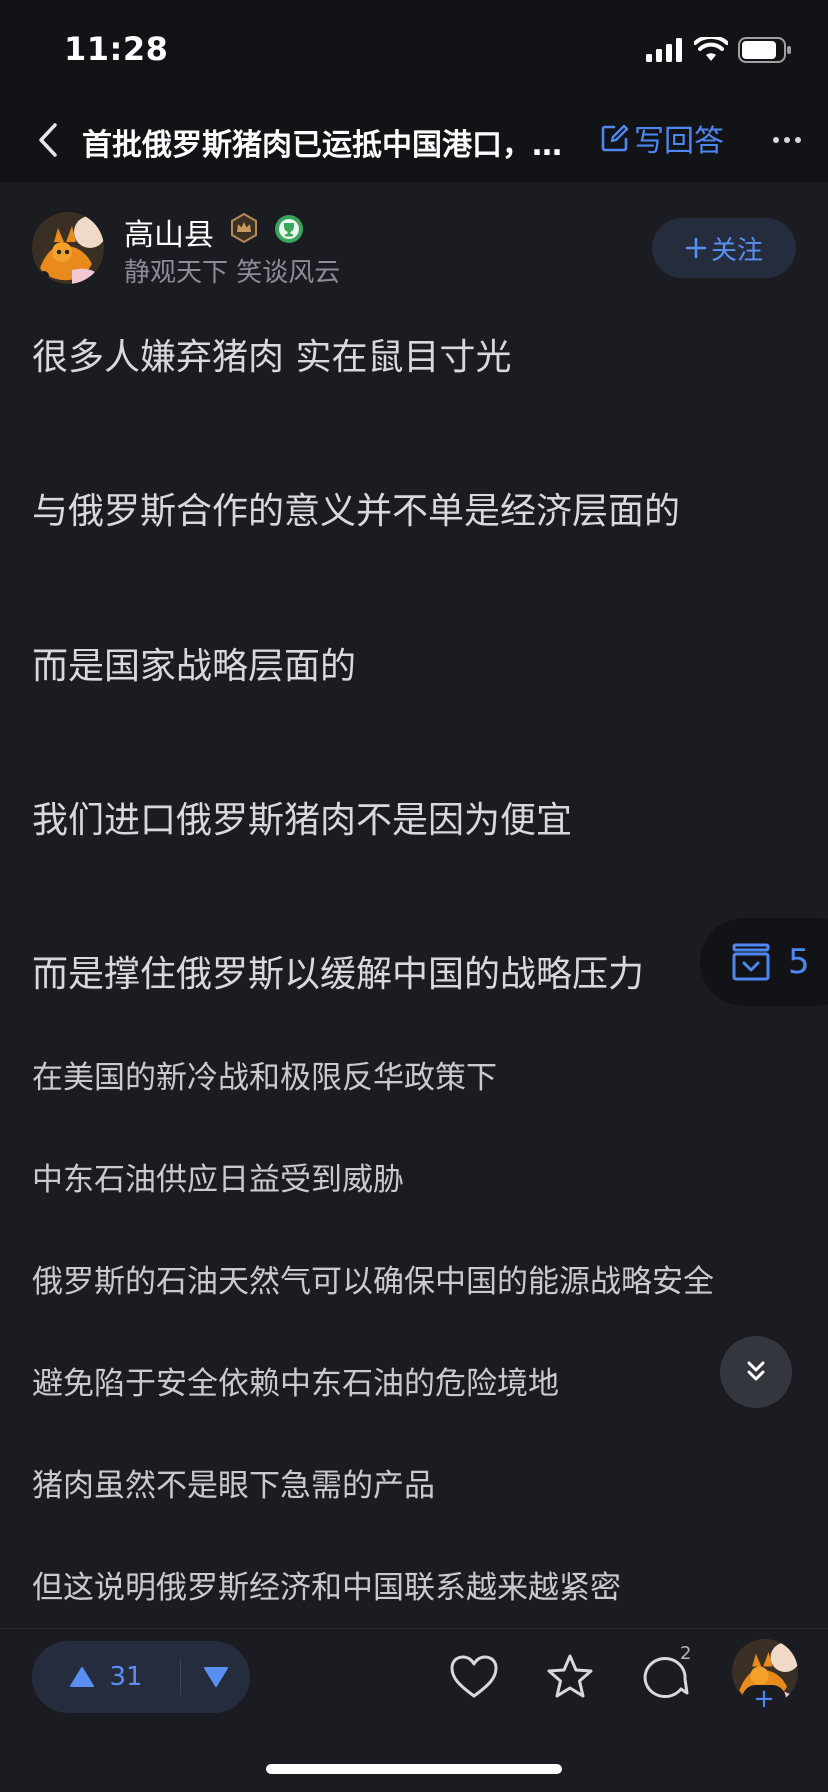 This screenshot has height=1792, width=828. Describe the element at coordinates (615, 138) in the screenshot. I see `edit-icon` at that location.